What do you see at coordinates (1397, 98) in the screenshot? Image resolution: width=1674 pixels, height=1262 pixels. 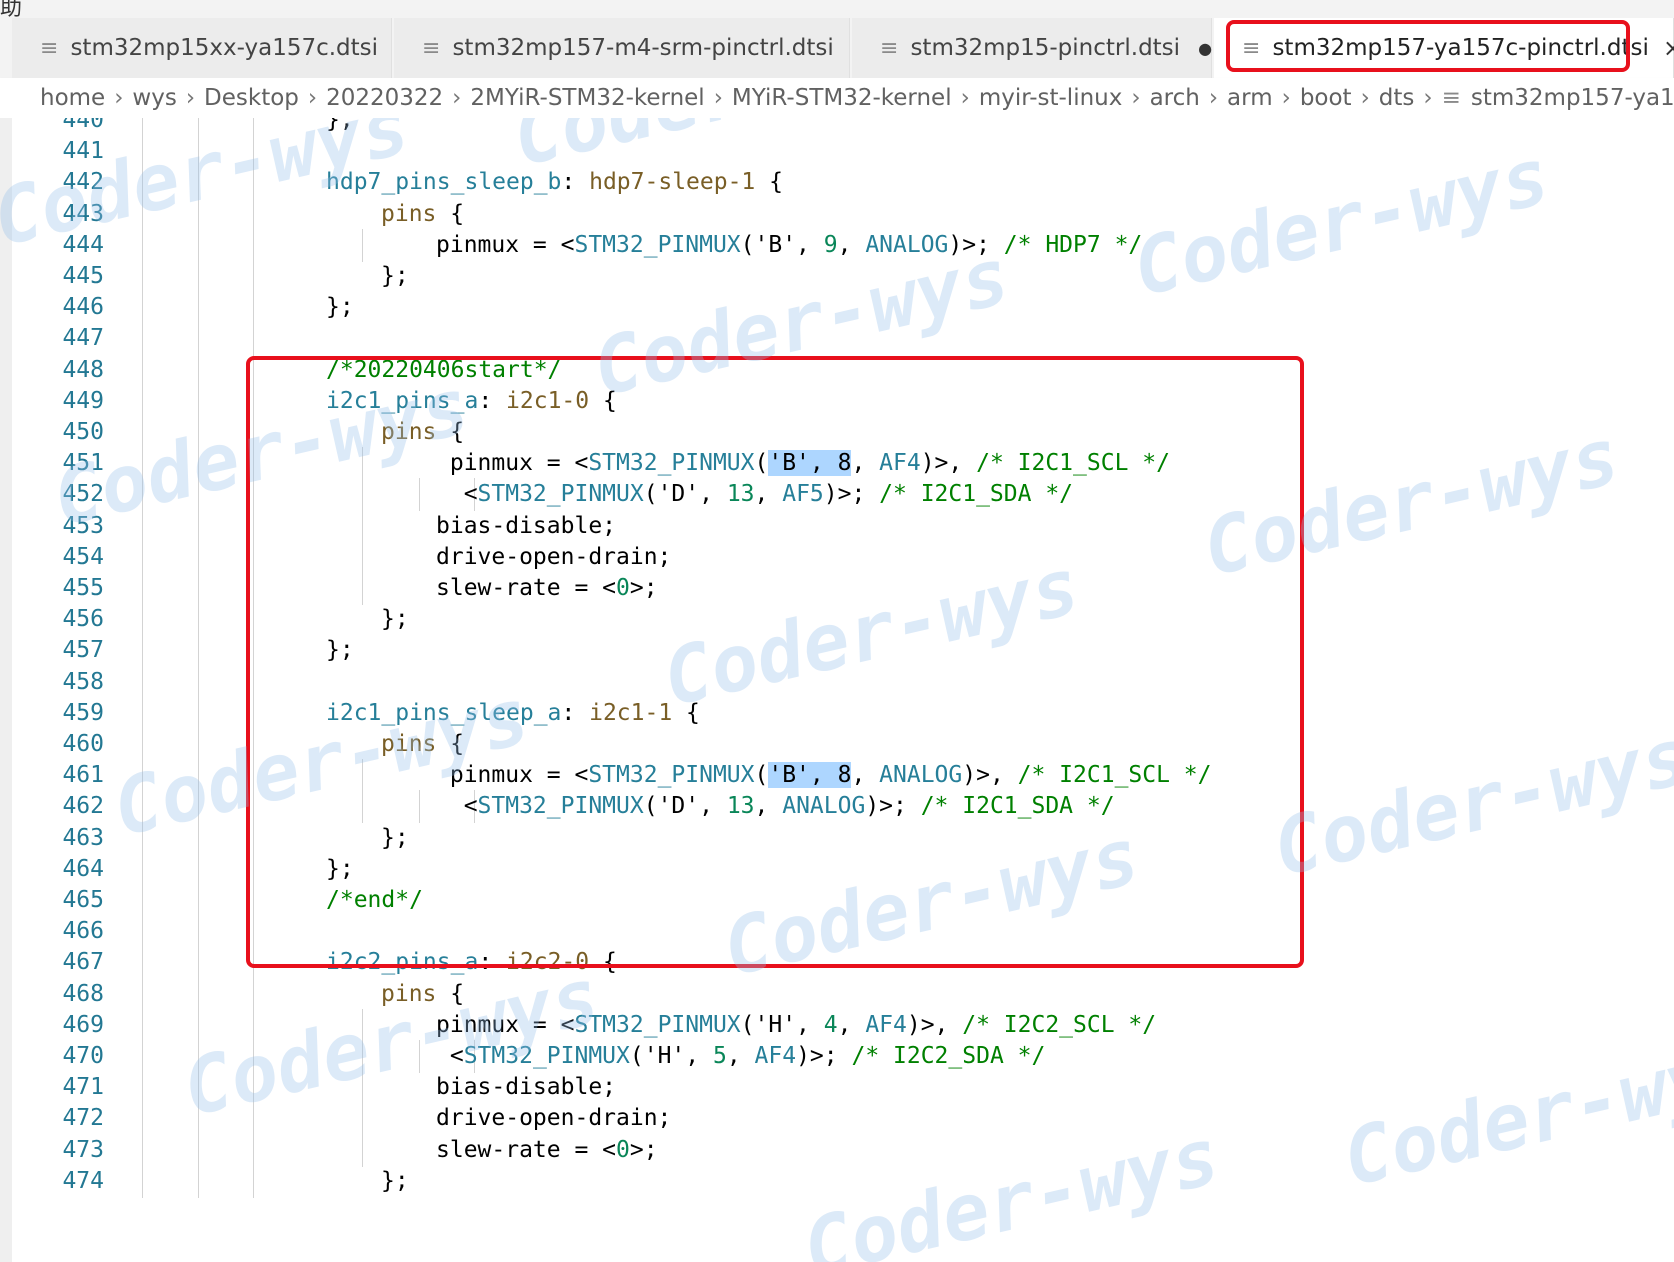 I see `breadcrumb-item: dts` at bounding box center [1397, 98].